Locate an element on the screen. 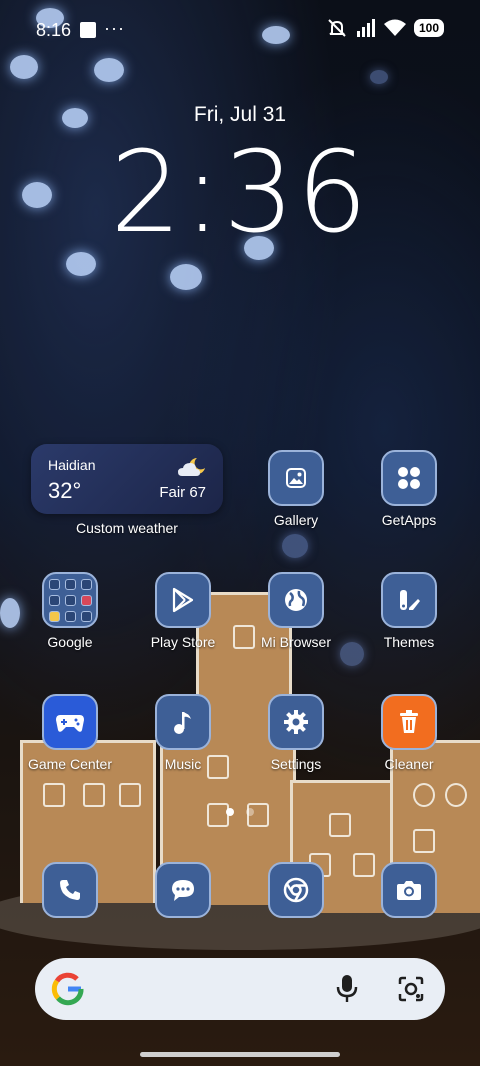 This screenshot has height=1066, width=480. dock-phone is located at coordinates (70, 890).